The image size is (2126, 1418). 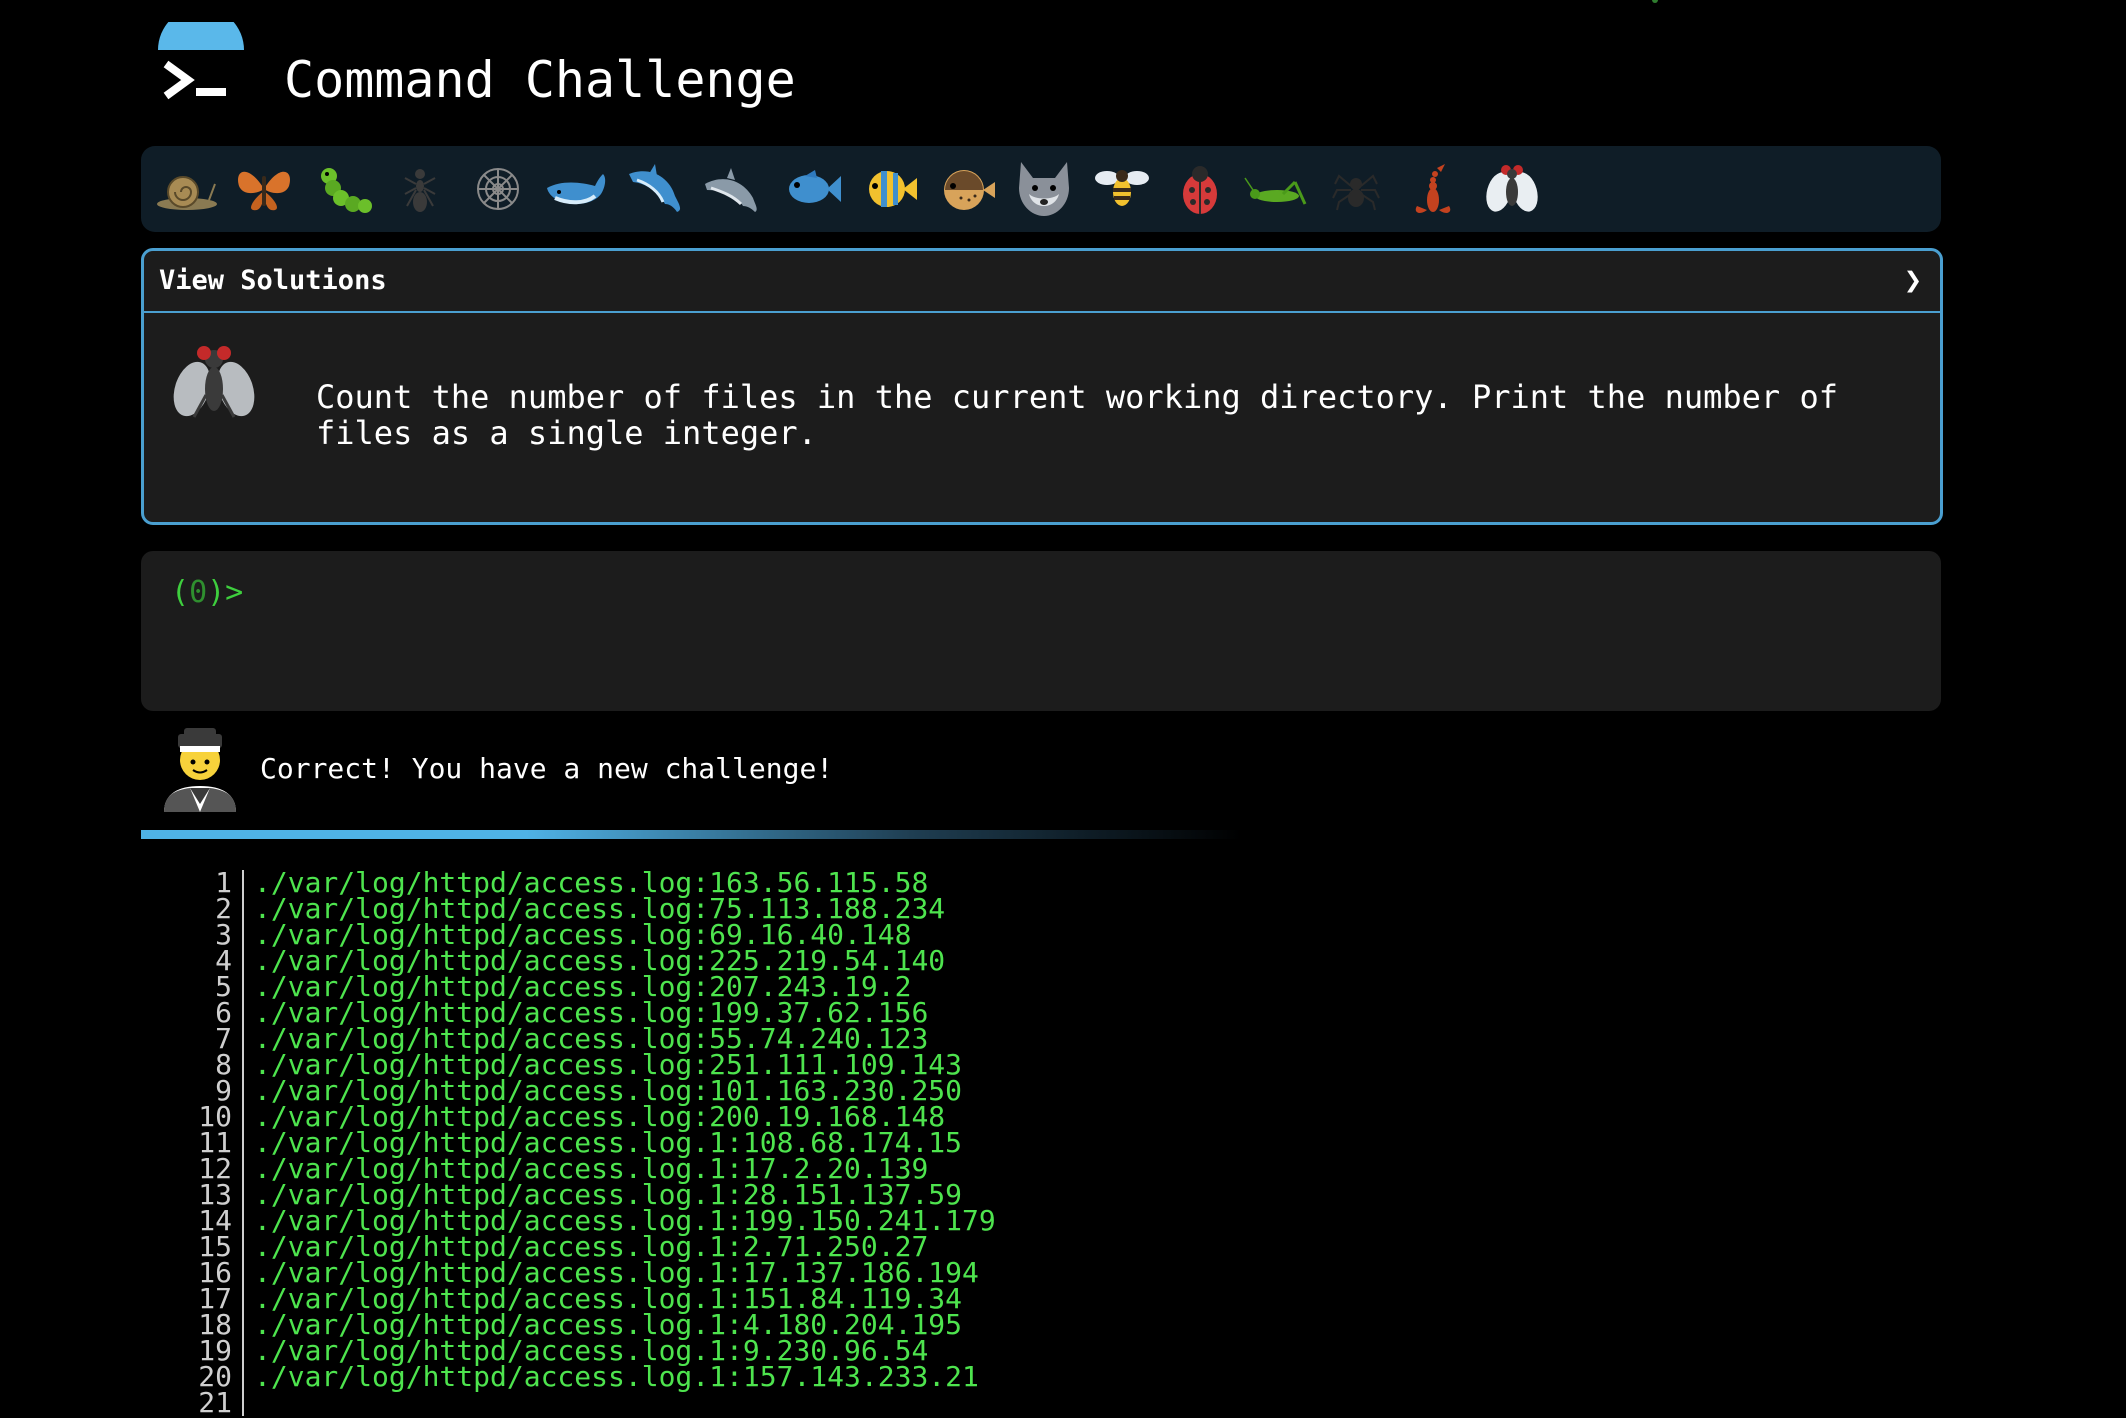 I want to click on student-avatar-icon, so click(x=200, y=768).